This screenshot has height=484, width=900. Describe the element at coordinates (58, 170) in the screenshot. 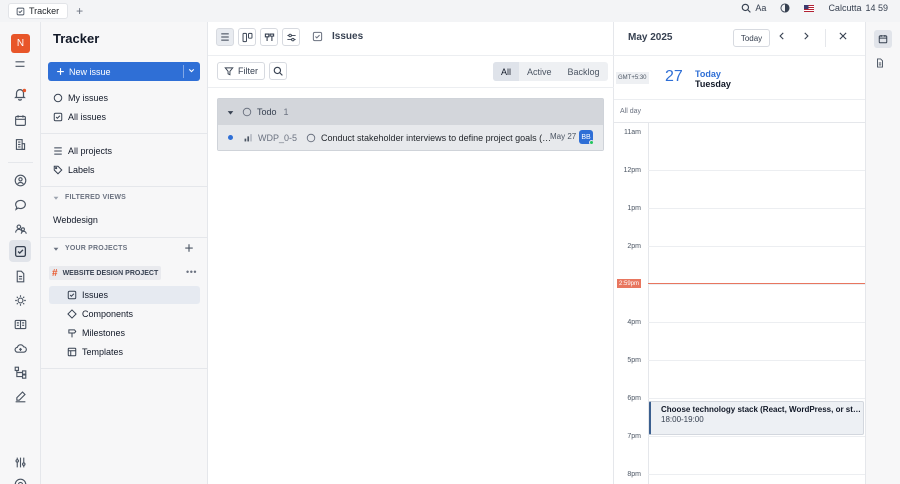

I see `tag-icon` at that location.